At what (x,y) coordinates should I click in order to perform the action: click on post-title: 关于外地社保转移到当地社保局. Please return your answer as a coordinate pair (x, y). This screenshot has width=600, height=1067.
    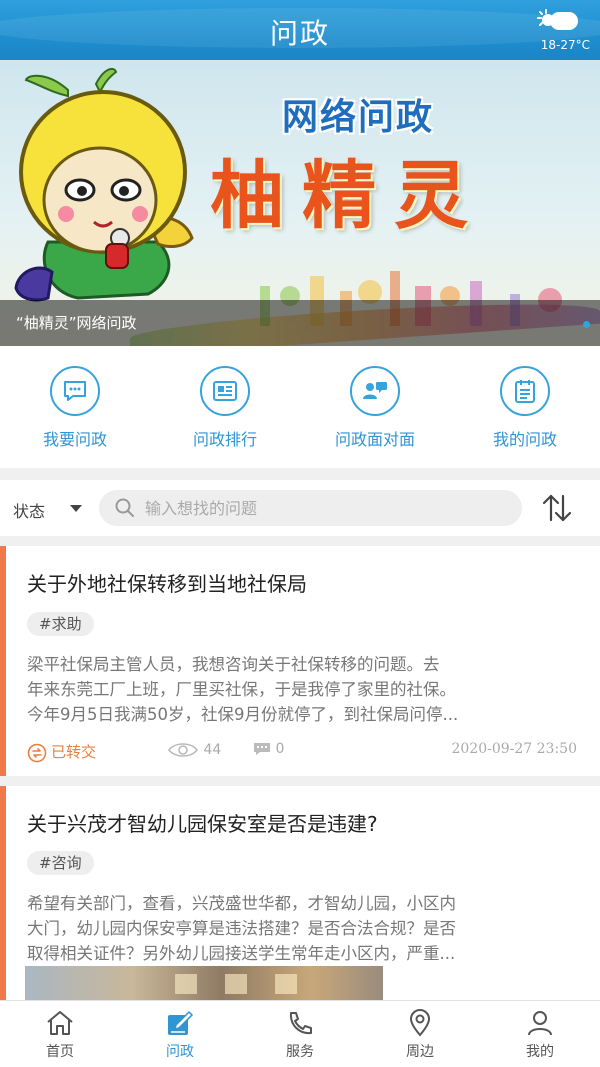
    Looking at the image, I should click on (167, 582).